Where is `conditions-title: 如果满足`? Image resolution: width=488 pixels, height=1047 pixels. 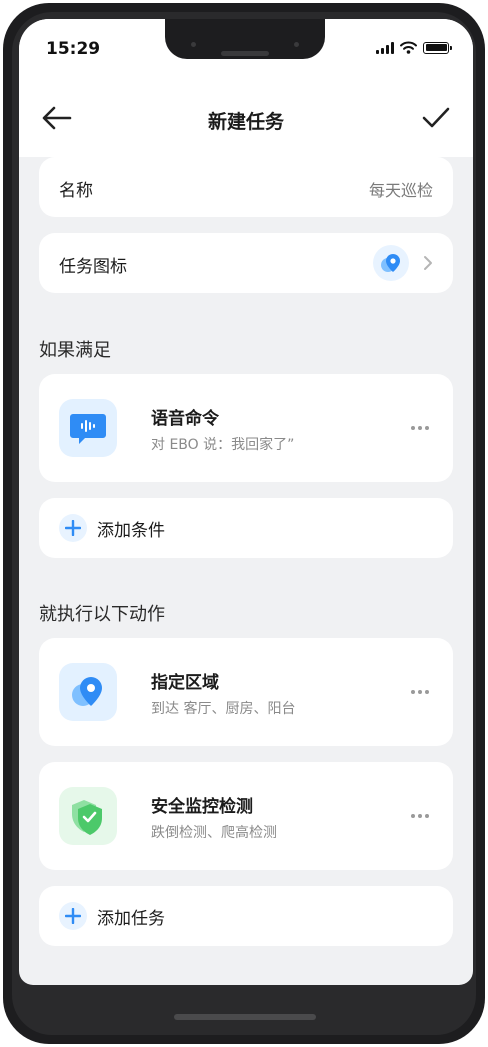 conditions-title: 如果满足 is located at coordinates (75, 350).